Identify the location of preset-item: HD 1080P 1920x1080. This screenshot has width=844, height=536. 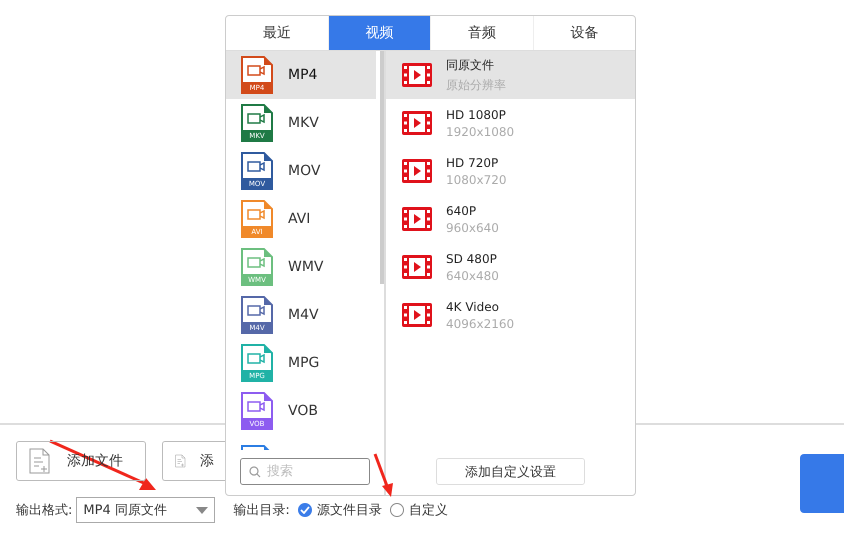
(510, 123).